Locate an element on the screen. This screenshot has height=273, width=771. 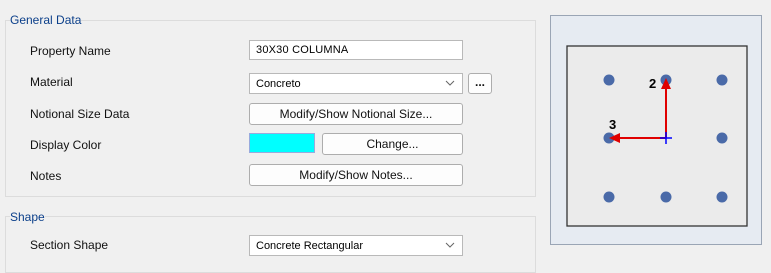
shape-title: Shape is located at coordinates (27, 217).